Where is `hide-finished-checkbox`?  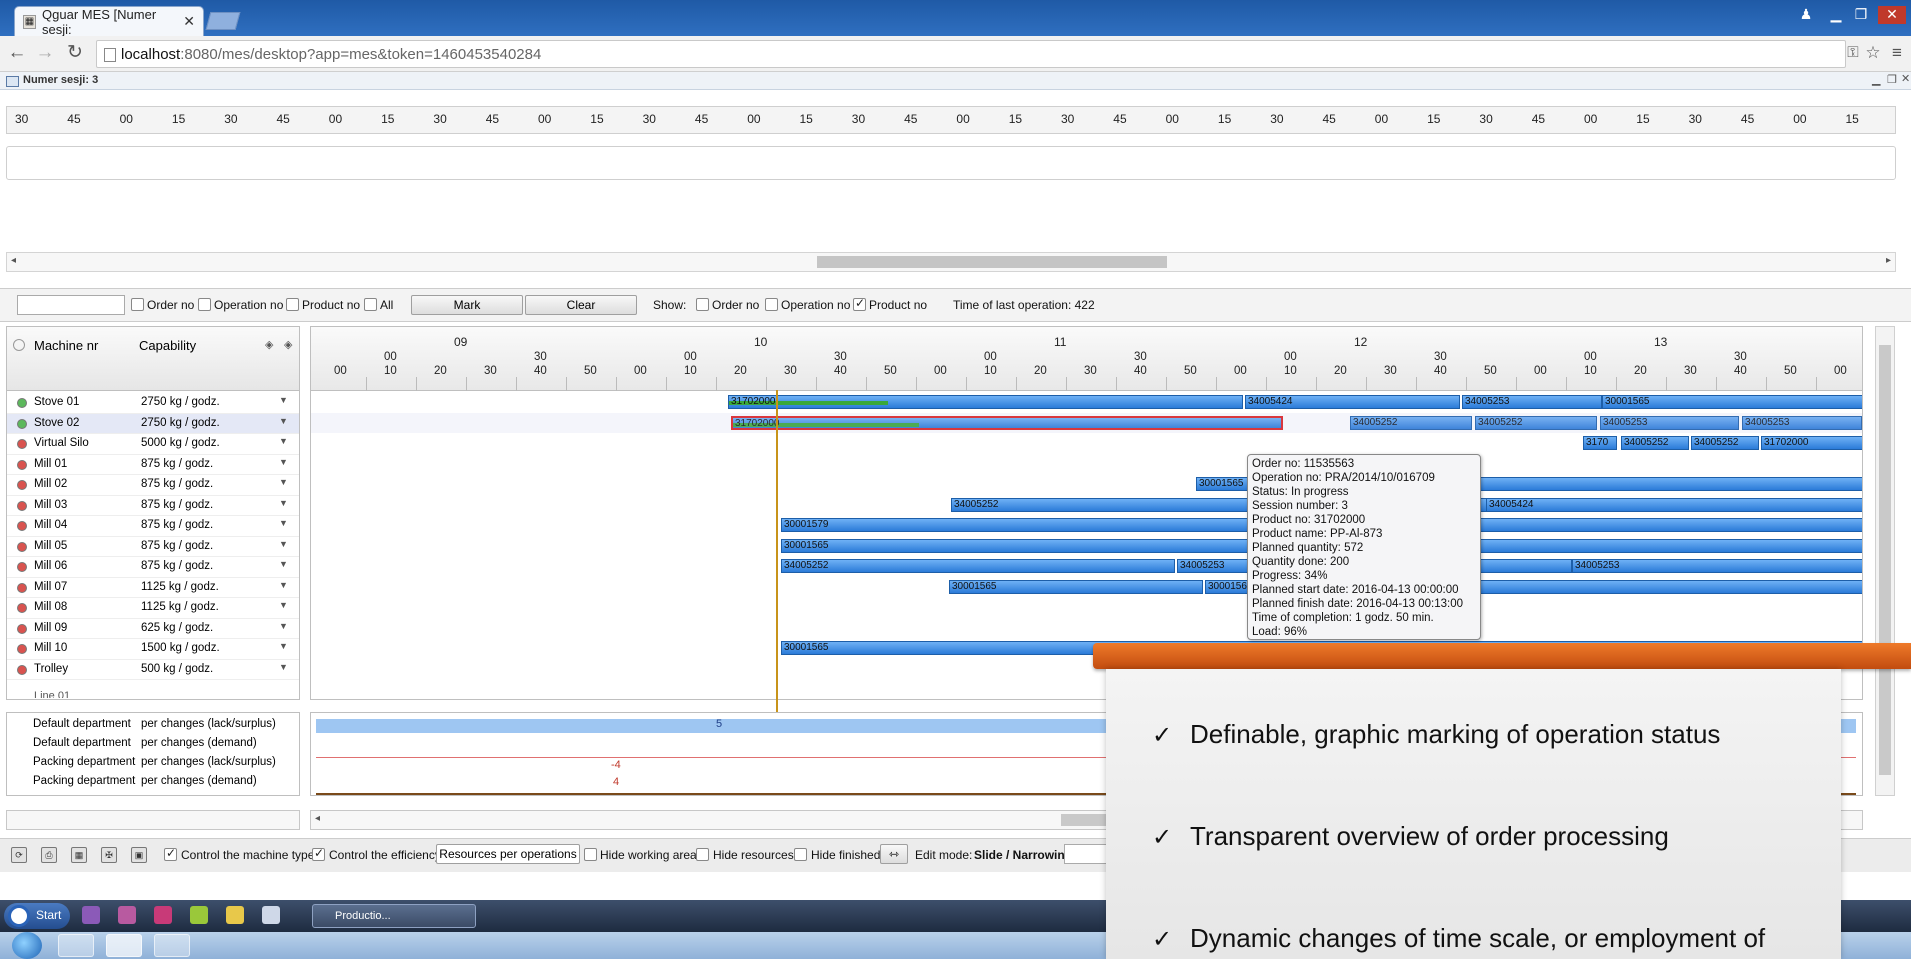 hide-finished-checkbox is located at coordinates (800, 854).